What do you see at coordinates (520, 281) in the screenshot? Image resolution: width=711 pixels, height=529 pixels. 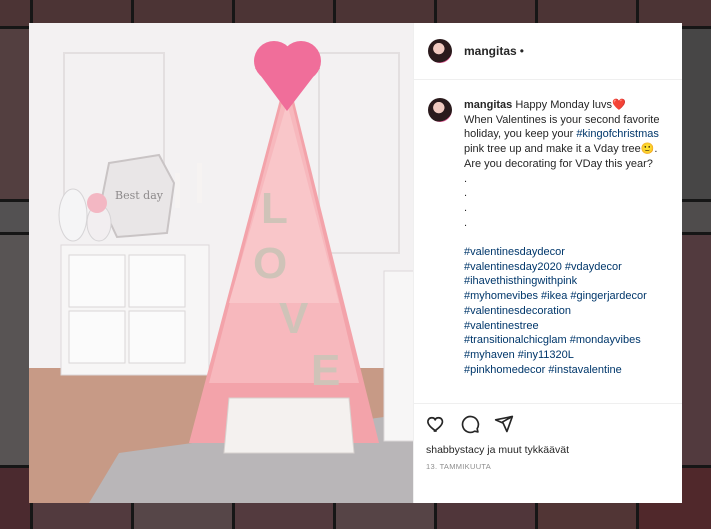 I see `hashtag-line: #ihavethisthingwithpink` at bounding box center [520, 281].